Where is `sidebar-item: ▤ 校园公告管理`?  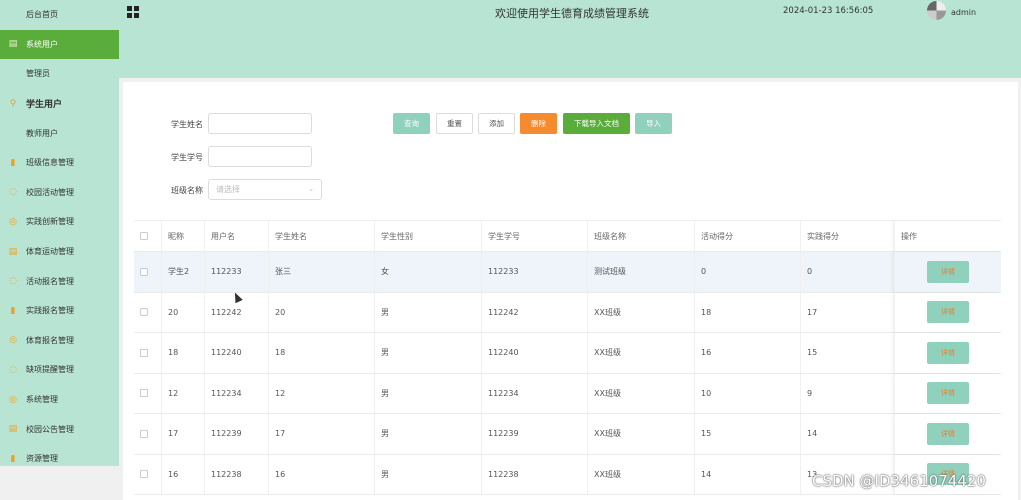 sidebar-item: ▤ 校园公告管理 is located at coordinates (59, 429).